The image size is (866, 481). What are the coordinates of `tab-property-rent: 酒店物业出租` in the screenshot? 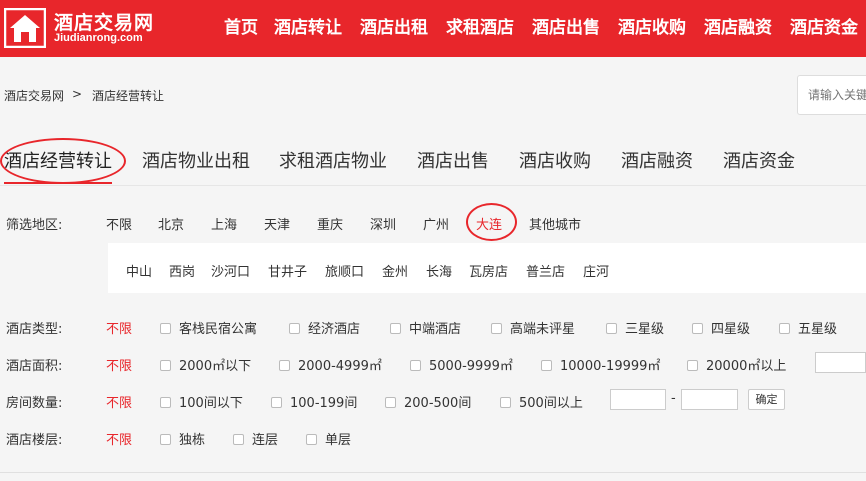 It's located at (196, 160).